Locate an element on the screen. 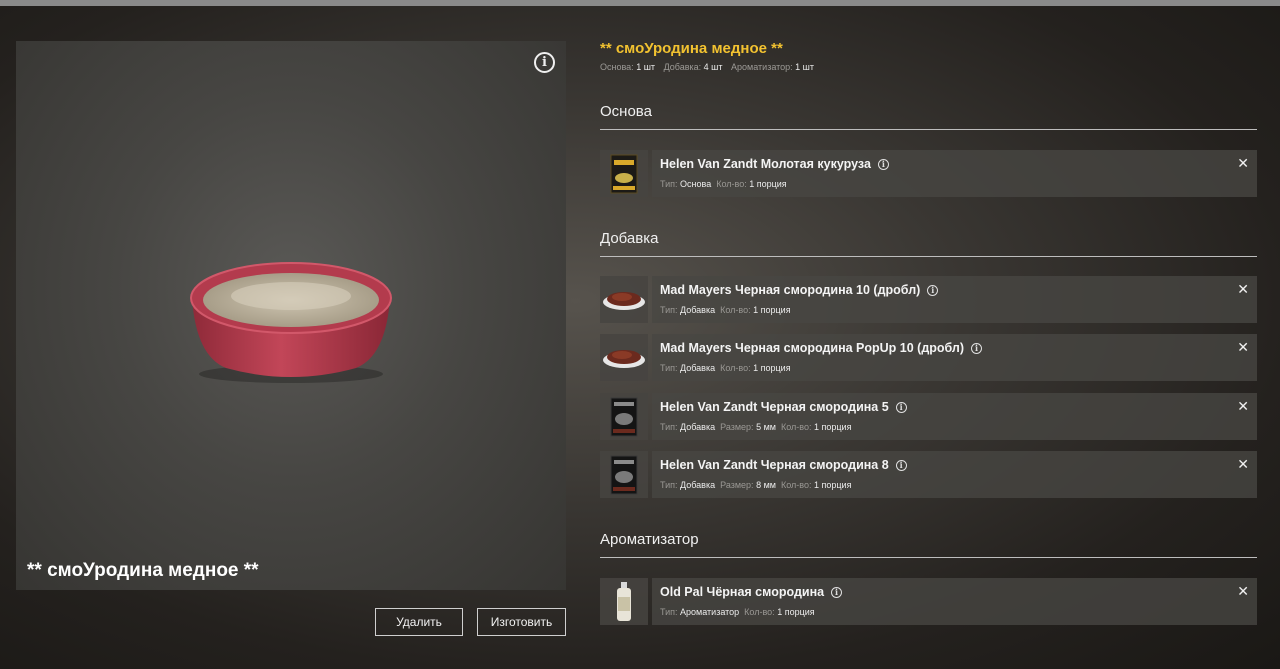 This screenshot has width=1280, height=669. ingredient-meta: Тип: Основа Кол-во: 1 порция is located at coordinates (723, 184).